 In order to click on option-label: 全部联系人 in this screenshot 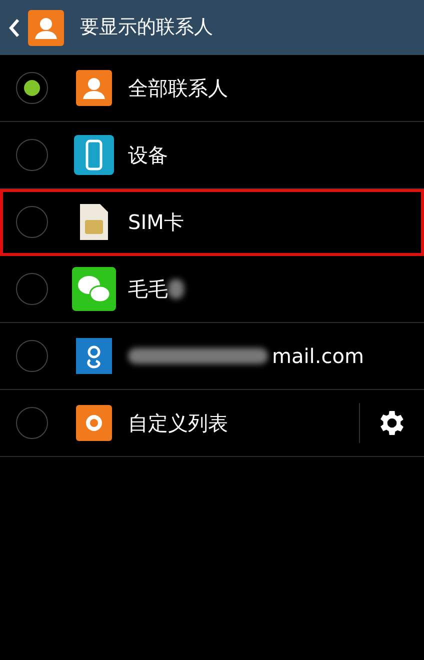, I will do `click(178, 88)`.